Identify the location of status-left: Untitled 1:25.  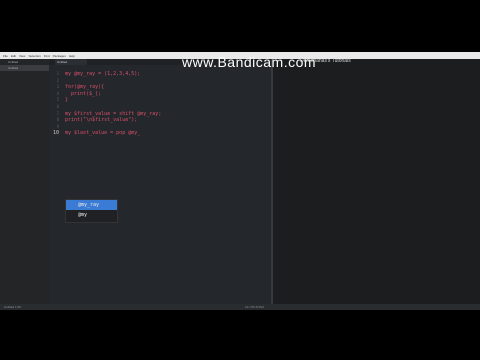
(12, 307).